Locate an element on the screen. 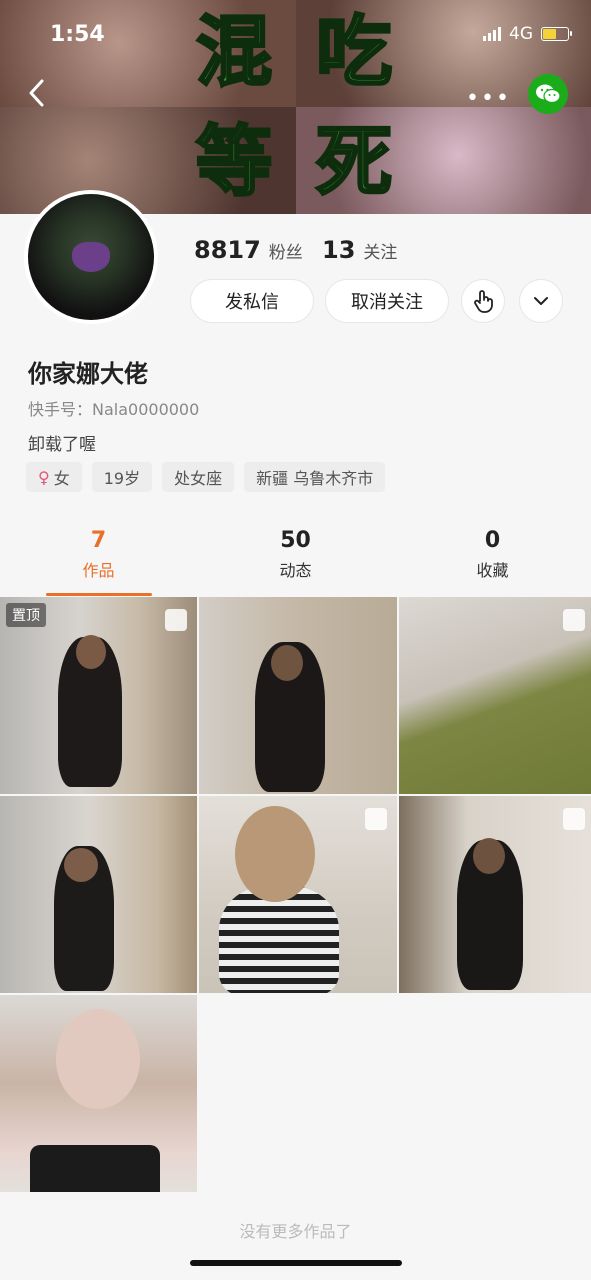  following-stat: 13 关注 is located at coordinates (359, 250).